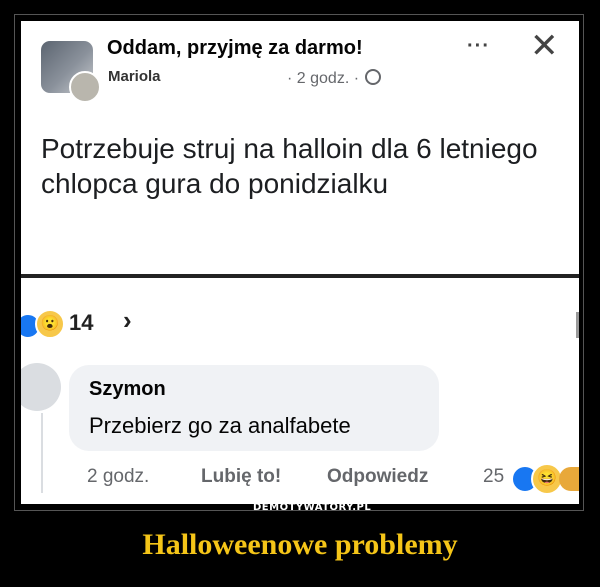  I want to click on group-name: Oddam, przyjmę za darmo!, so click(235, 48).